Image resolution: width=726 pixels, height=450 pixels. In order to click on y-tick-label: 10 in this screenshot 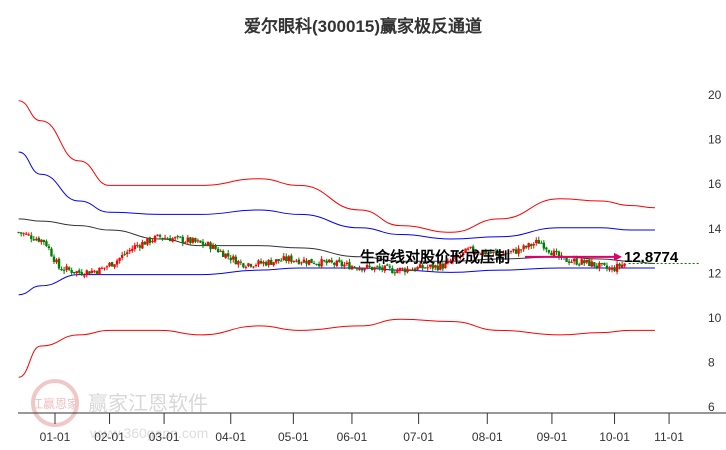, I will do `click(715, 318)`.